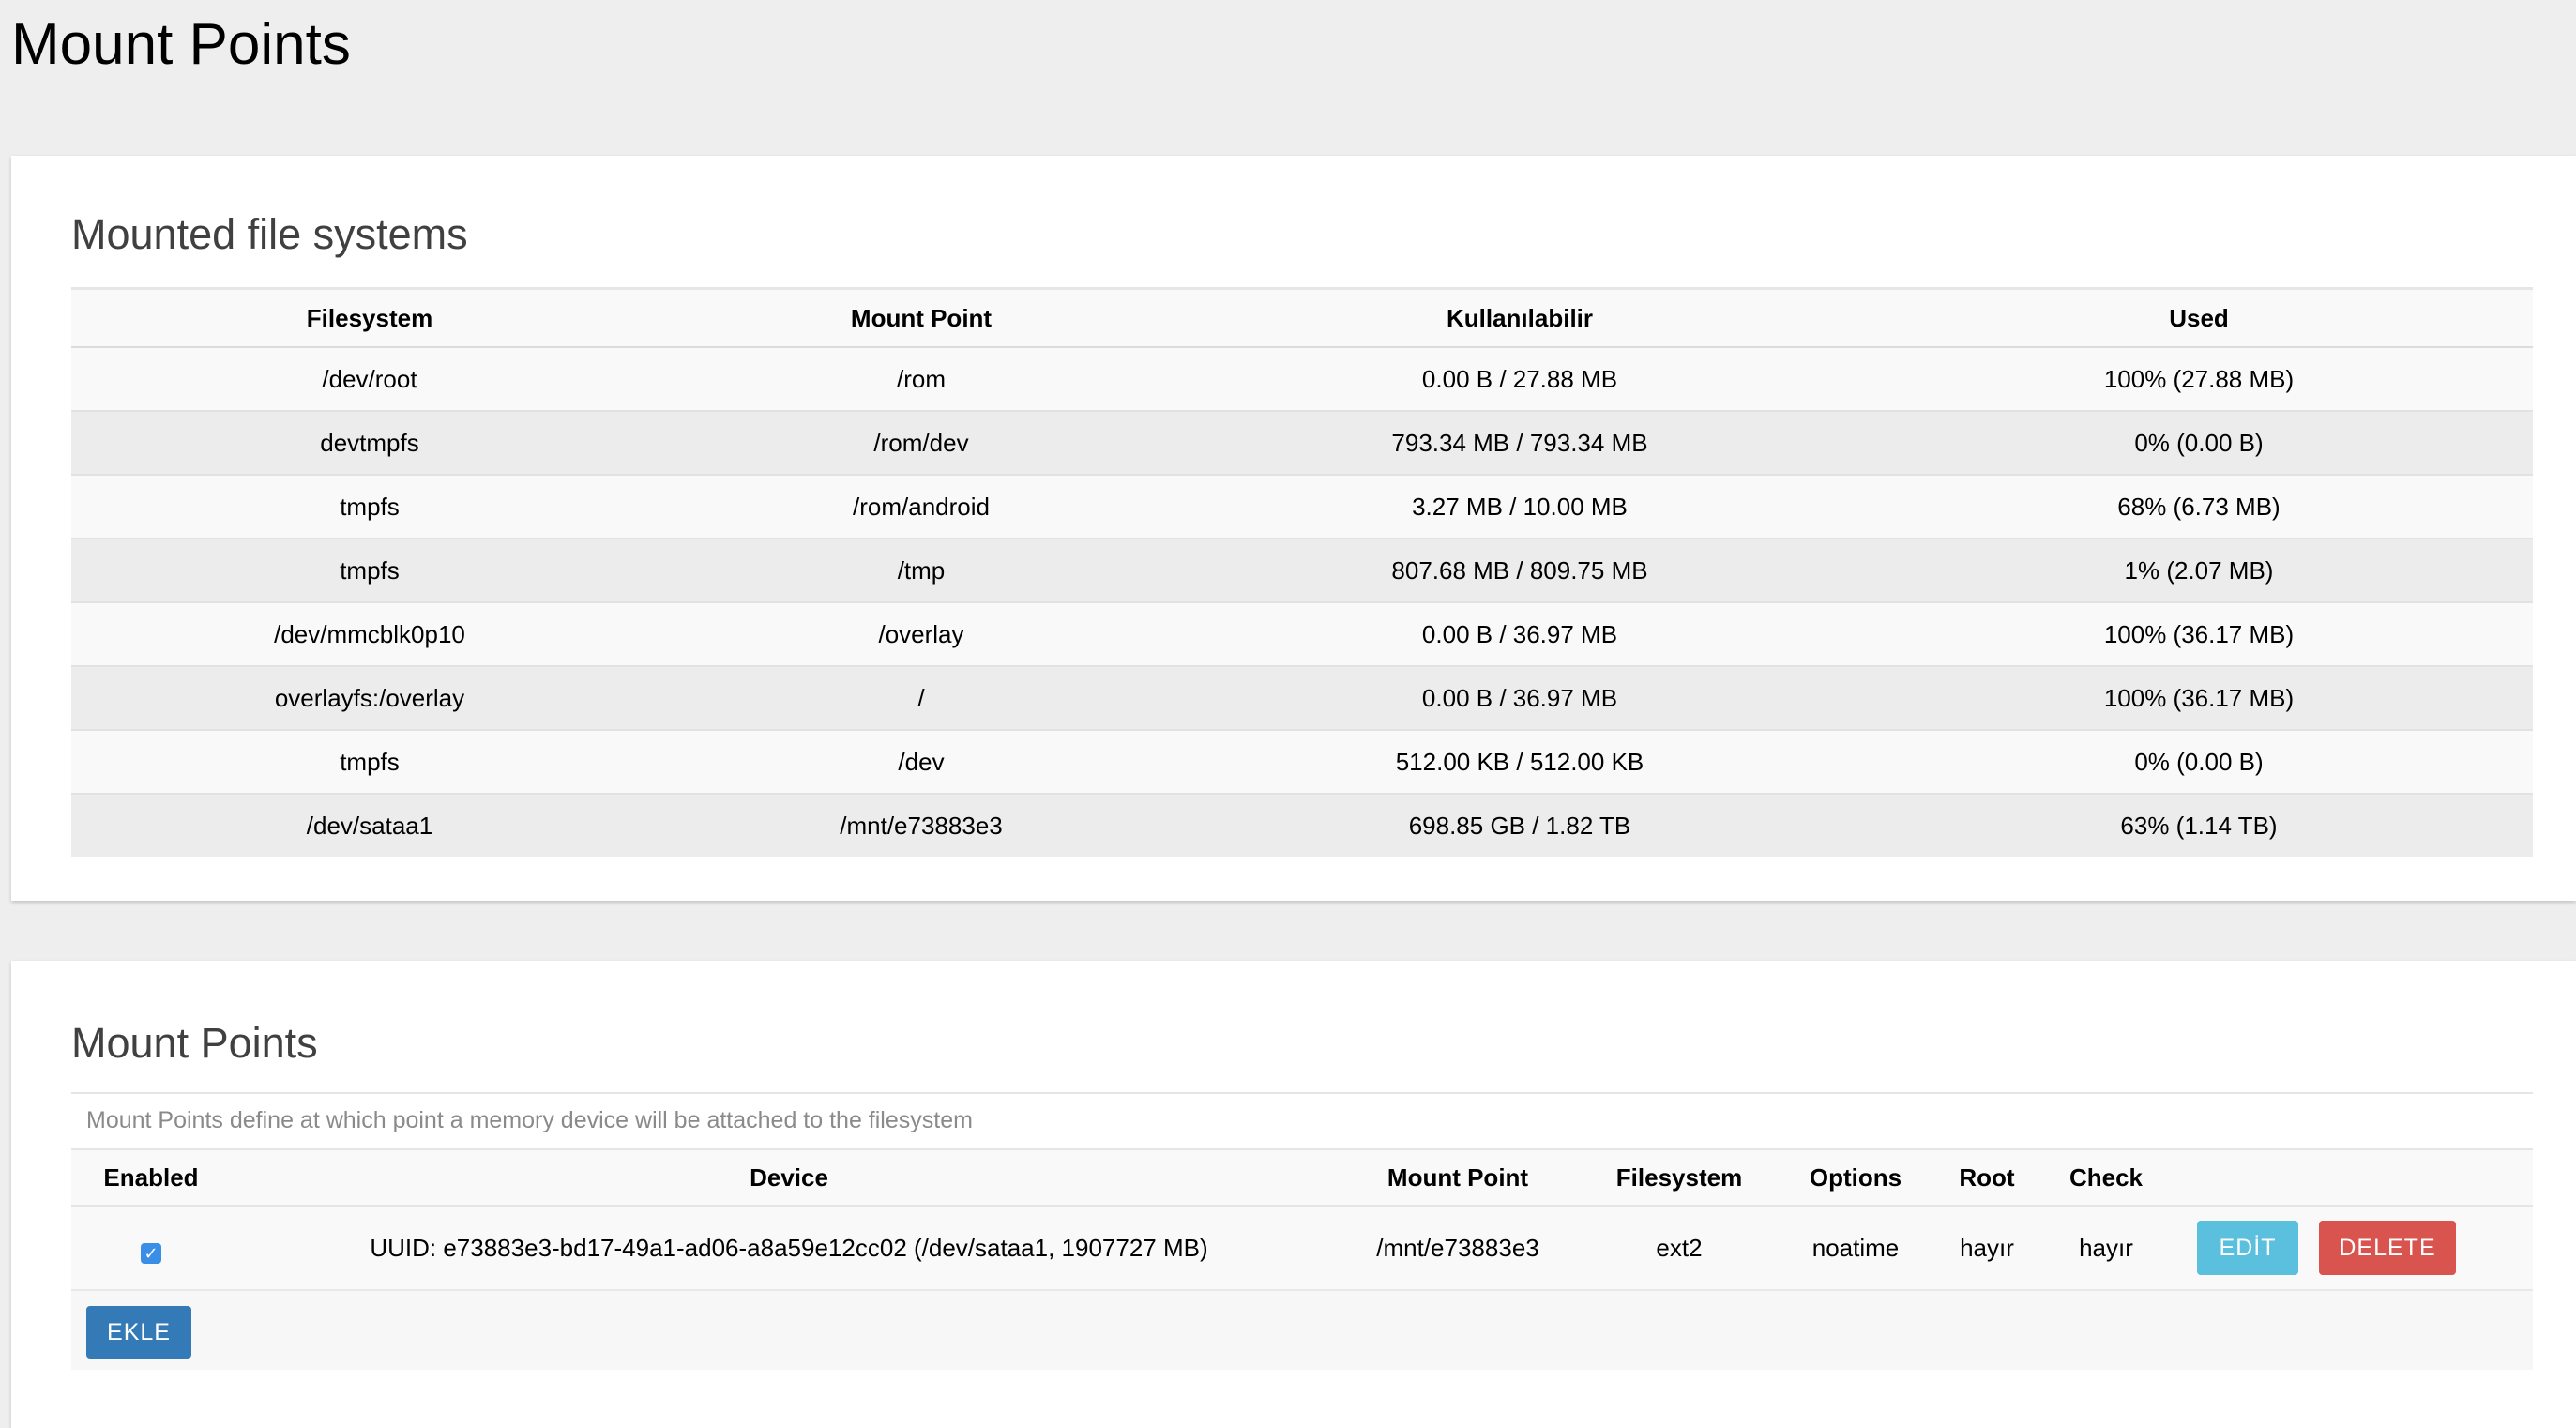  I want to click on column-header-enabled: Enabled, so click(151, 1177).